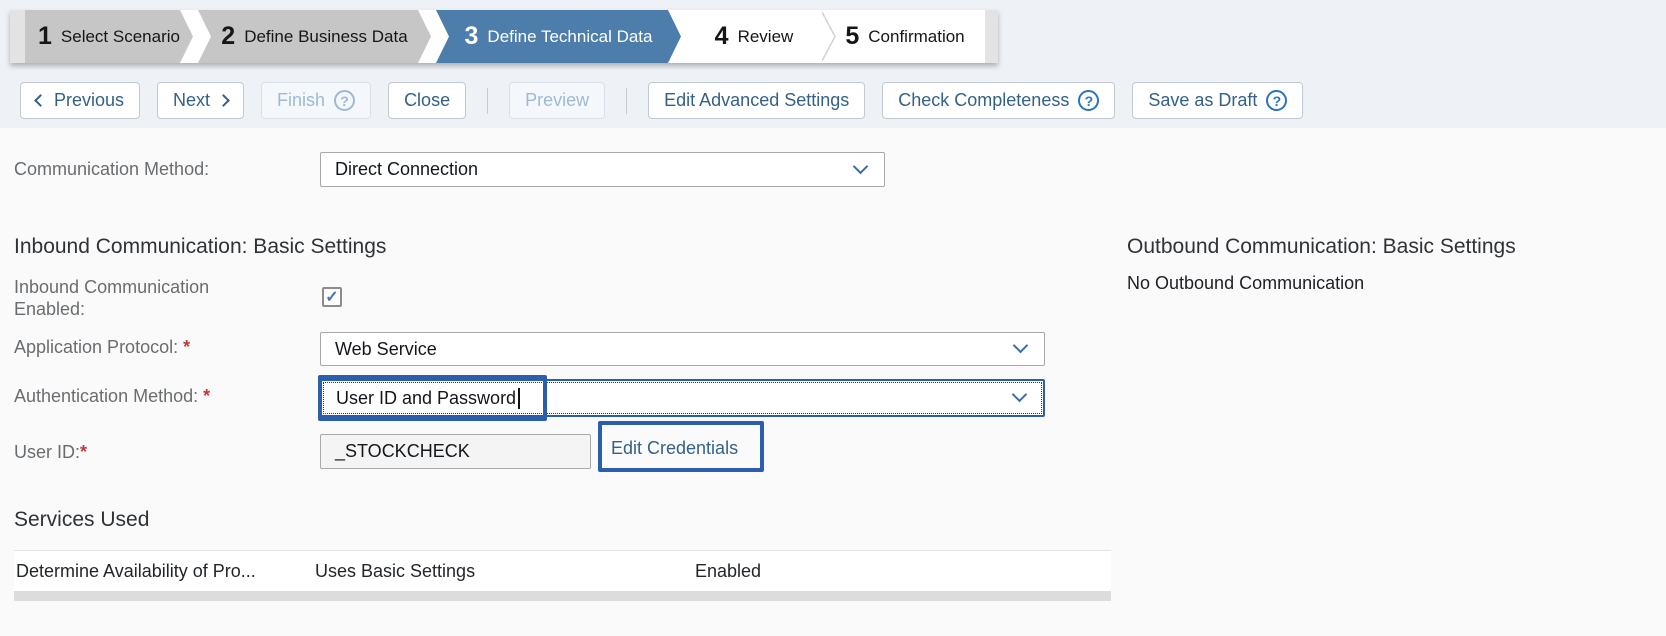 The width and height of the screenshot is (1666, 636). What do you see at coordinates (112, 298) in the screenshot?
I see `inbound-enabled-label: Inbound Communication Enabled:` at bounding box center [112, 298].